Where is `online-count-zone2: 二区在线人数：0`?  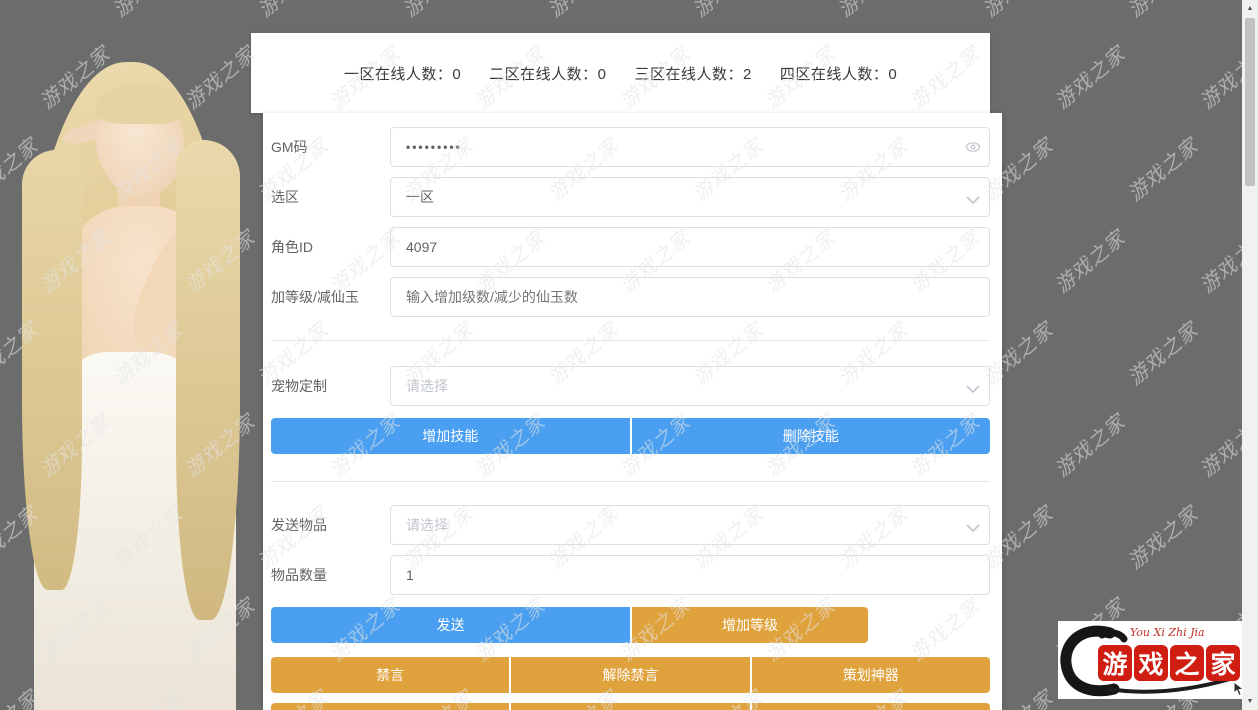
online-count-zone2: 二区在线人数：0 is located at coordinates (548, 74).